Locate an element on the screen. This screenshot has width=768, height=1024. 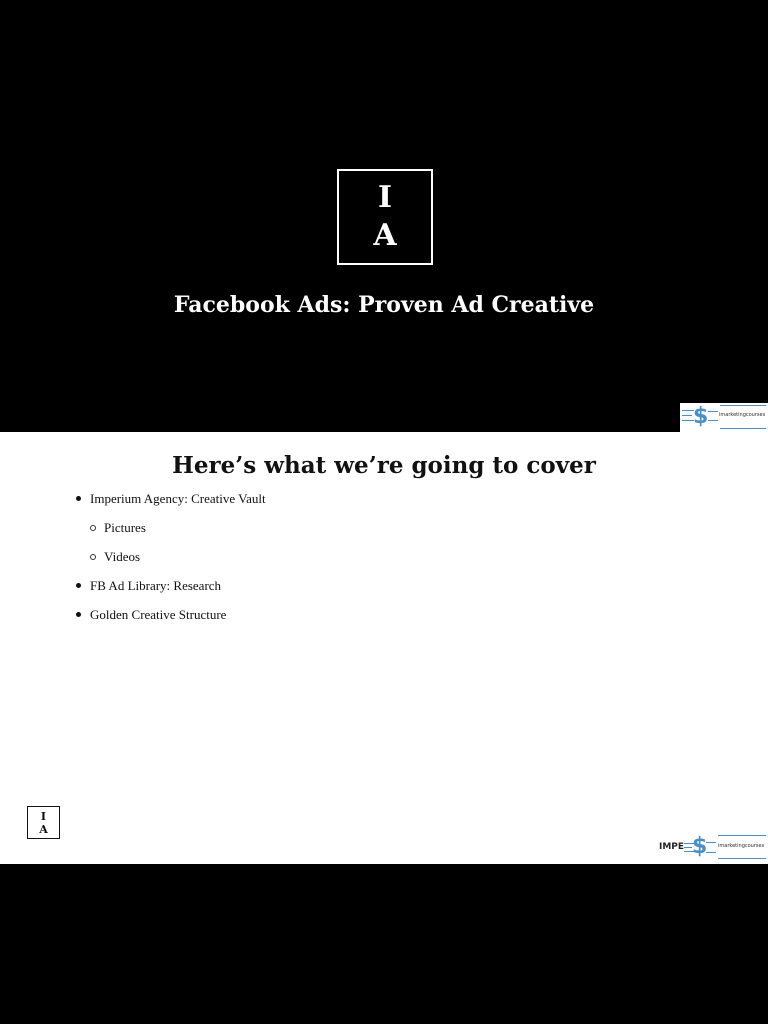
watermark-partial-text: IMPE is located at coordinates (672, 847).